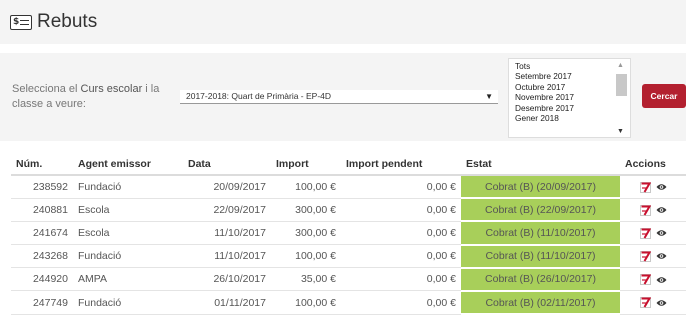  What do you see at coordinates (67, 21) in the screenshot?
I see `page-title: Rebuts` at bounding box center [67, 21].